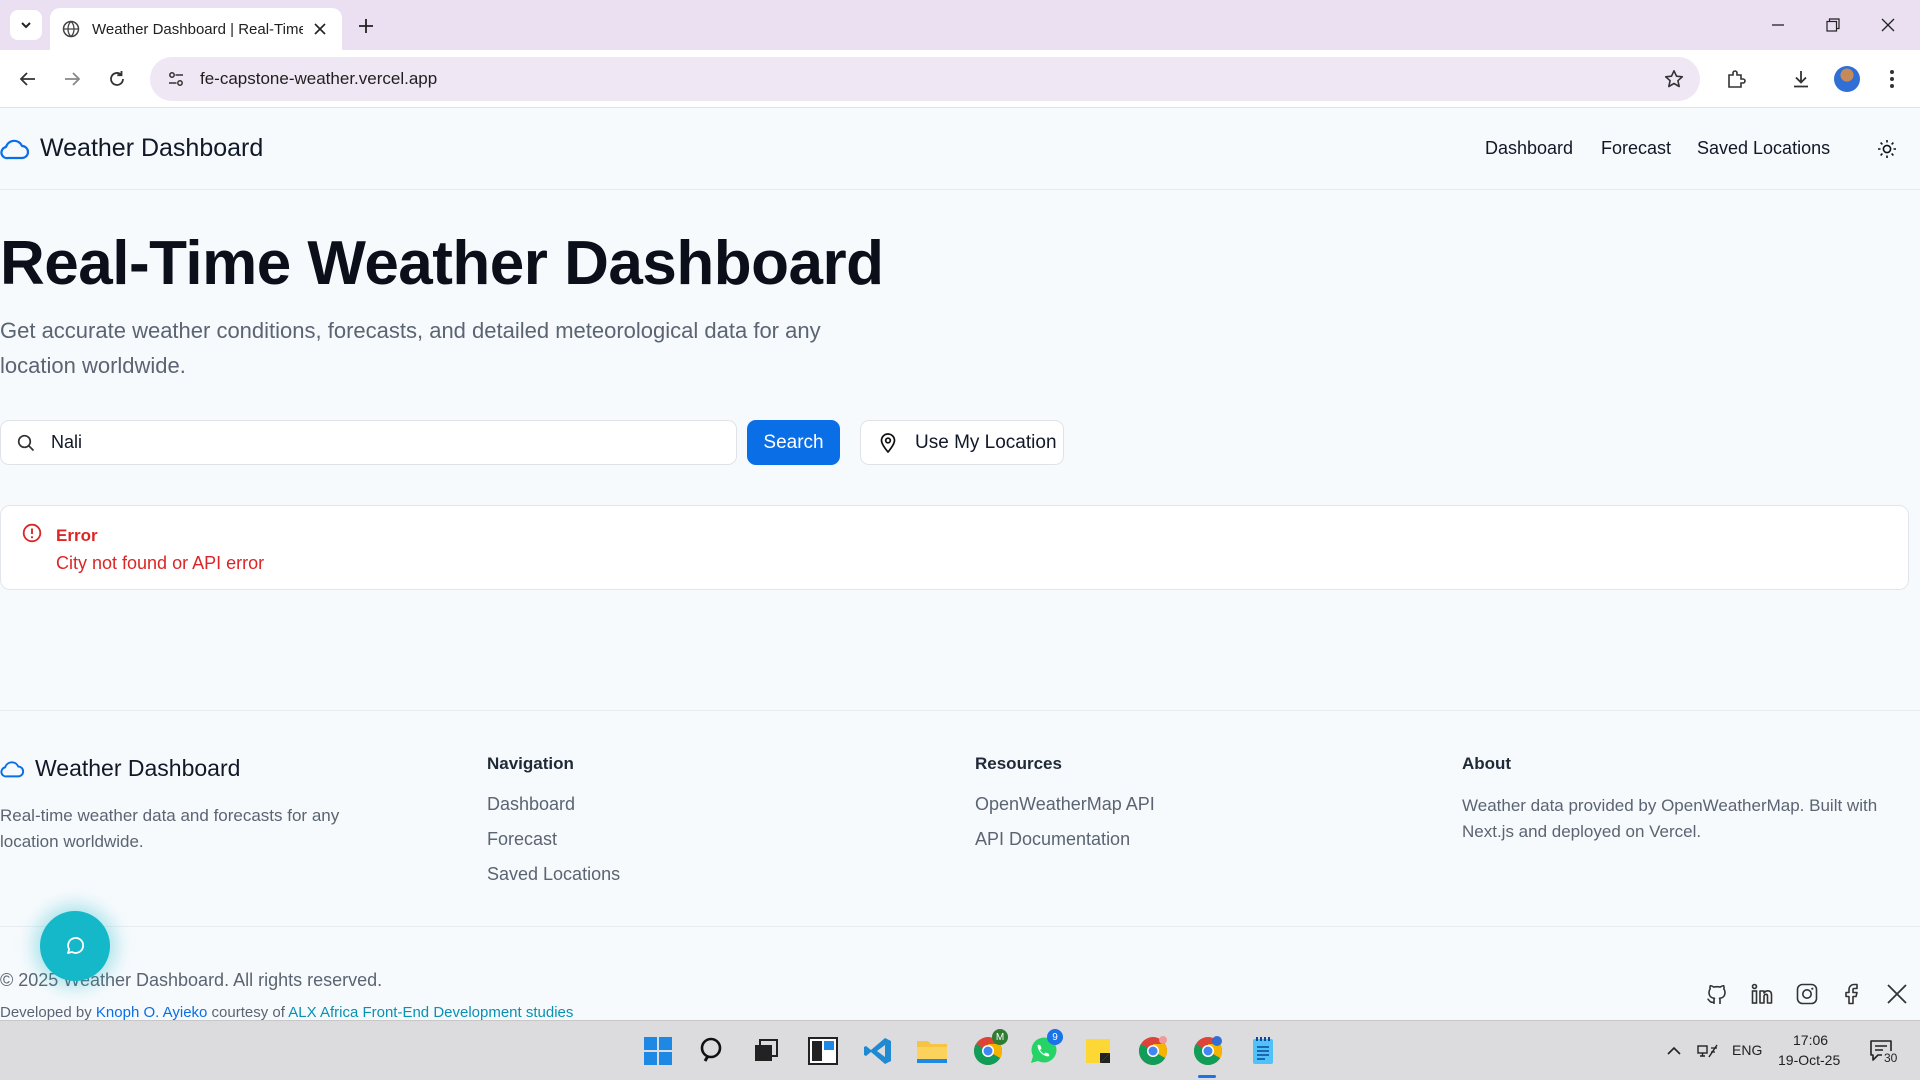  I want to click on chat-button, so click(75, 946).